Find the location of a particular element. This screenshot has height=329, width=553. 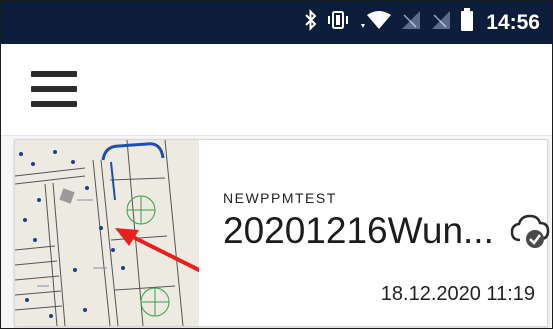

status-bar: 14:56 is located at coordinates (276, 22).